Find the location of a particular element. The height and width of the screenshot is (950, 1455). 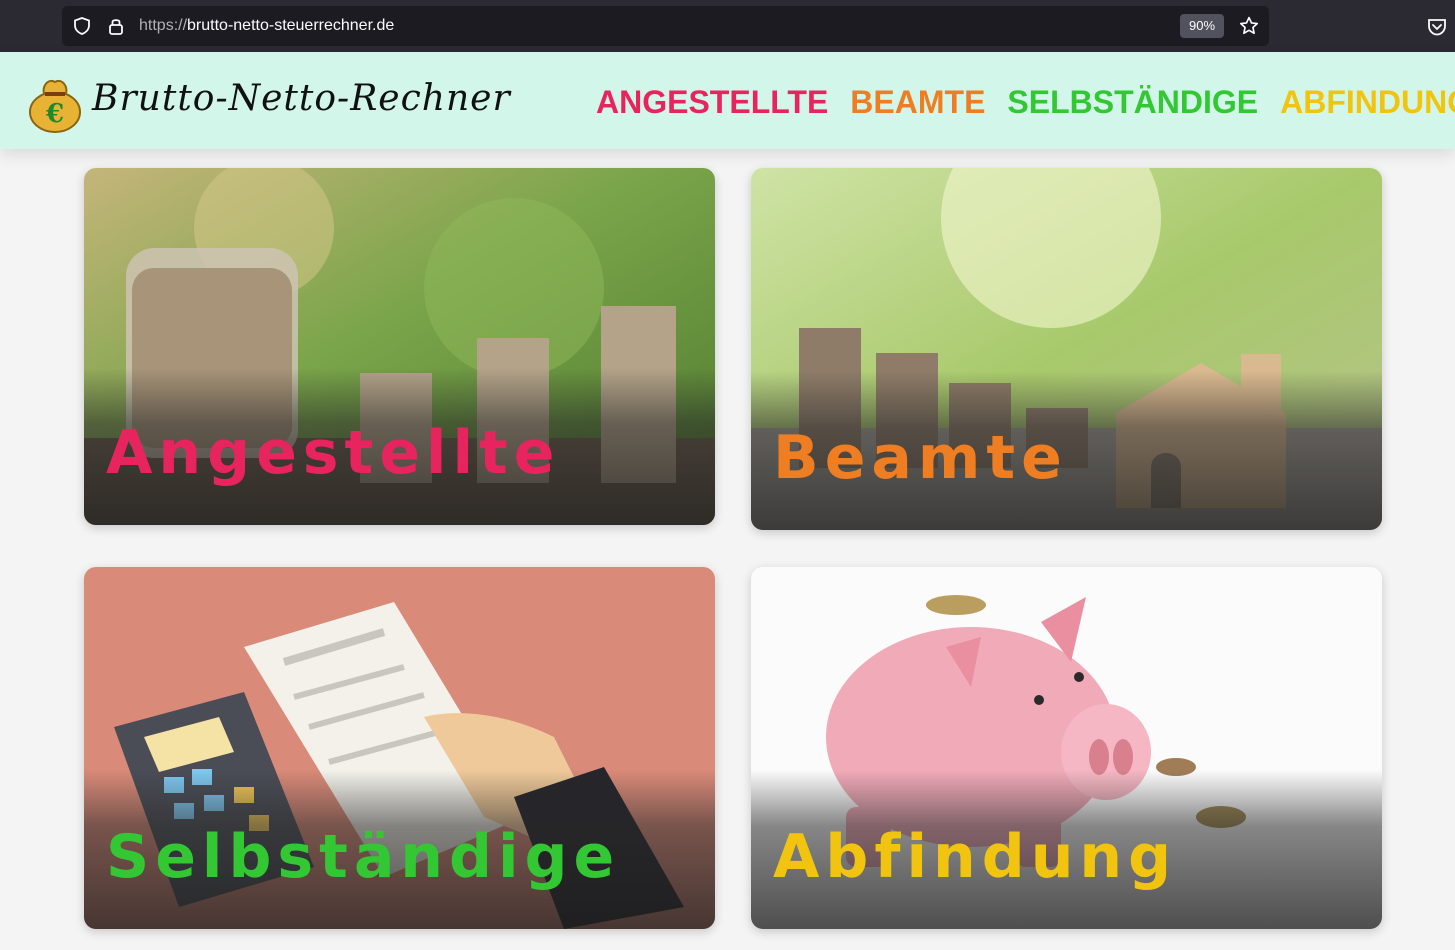

card-title-beamte: Beamte is located at coordinates (920, 458).